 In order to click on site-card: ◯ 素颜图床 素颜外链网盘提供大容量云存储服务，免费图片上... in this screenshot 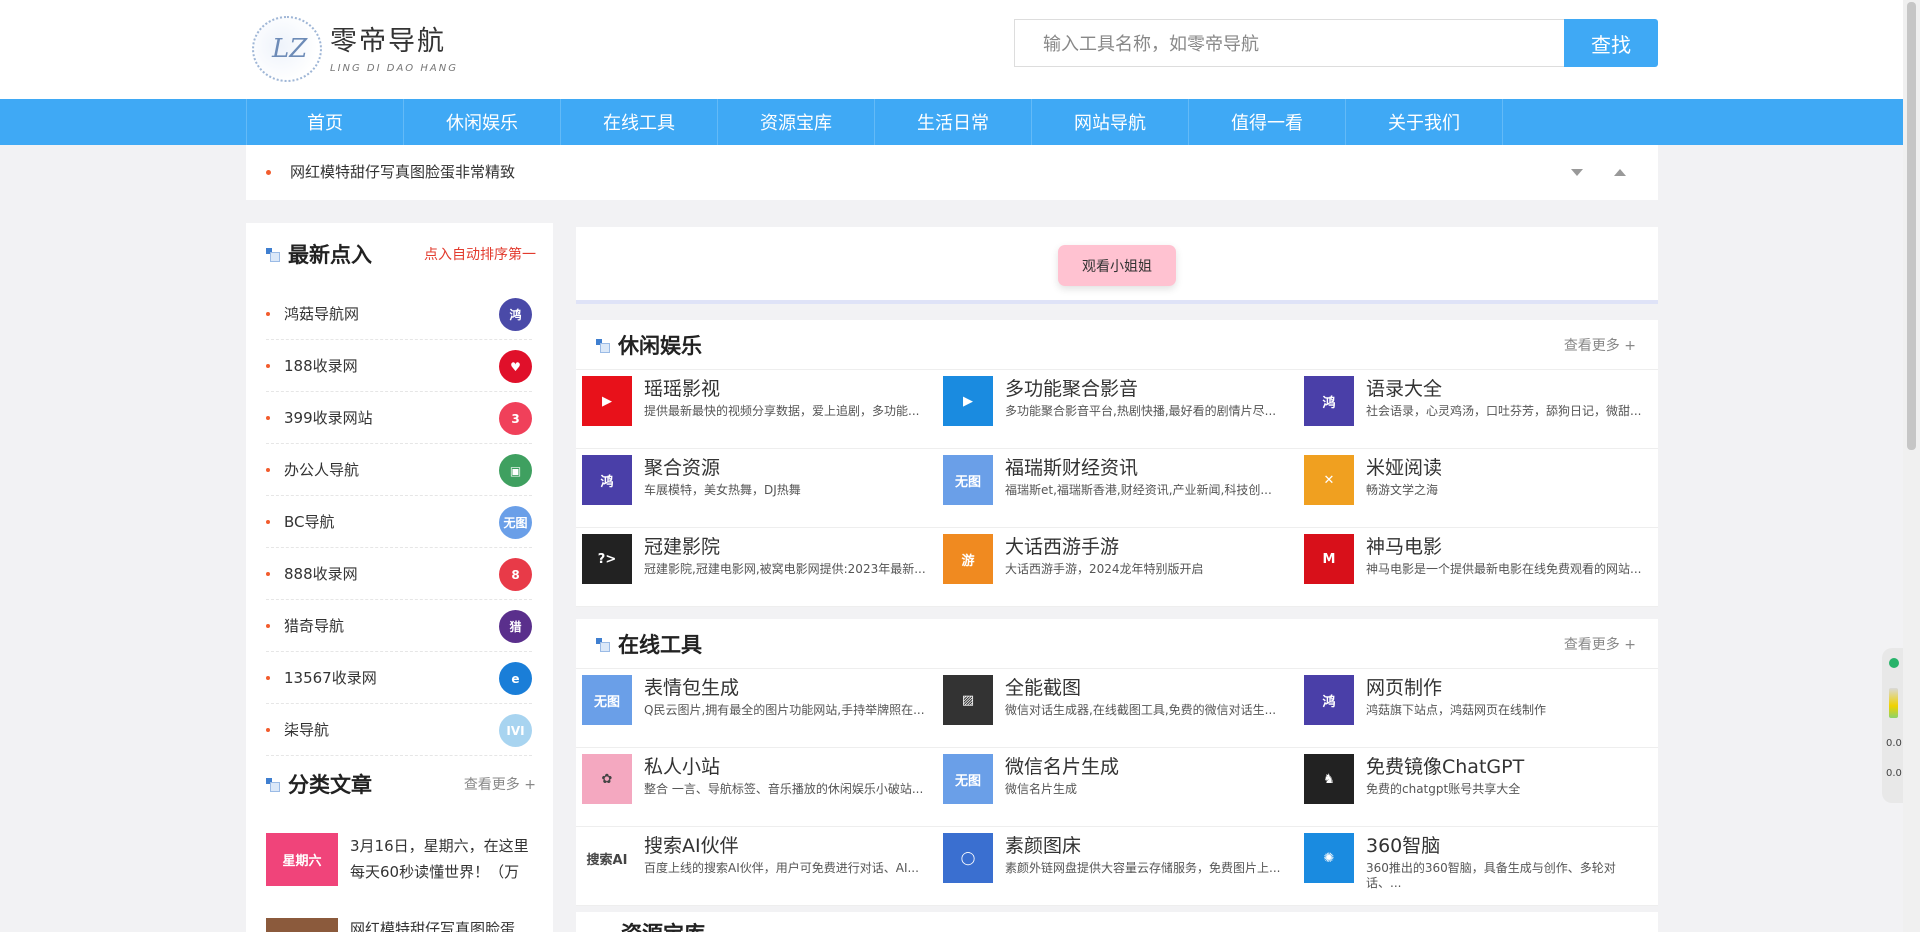, I will do `click(1117, 866)`.